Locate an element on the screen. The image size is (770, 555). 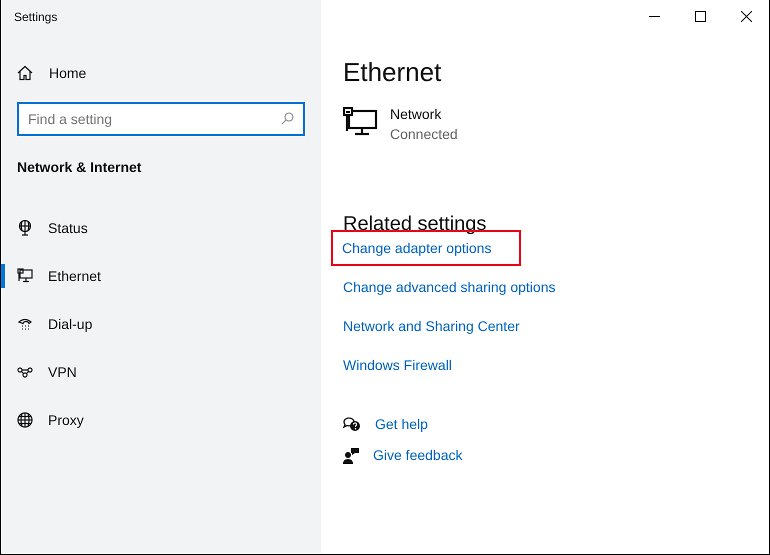
close-icon is located at coordinates (746, 16).